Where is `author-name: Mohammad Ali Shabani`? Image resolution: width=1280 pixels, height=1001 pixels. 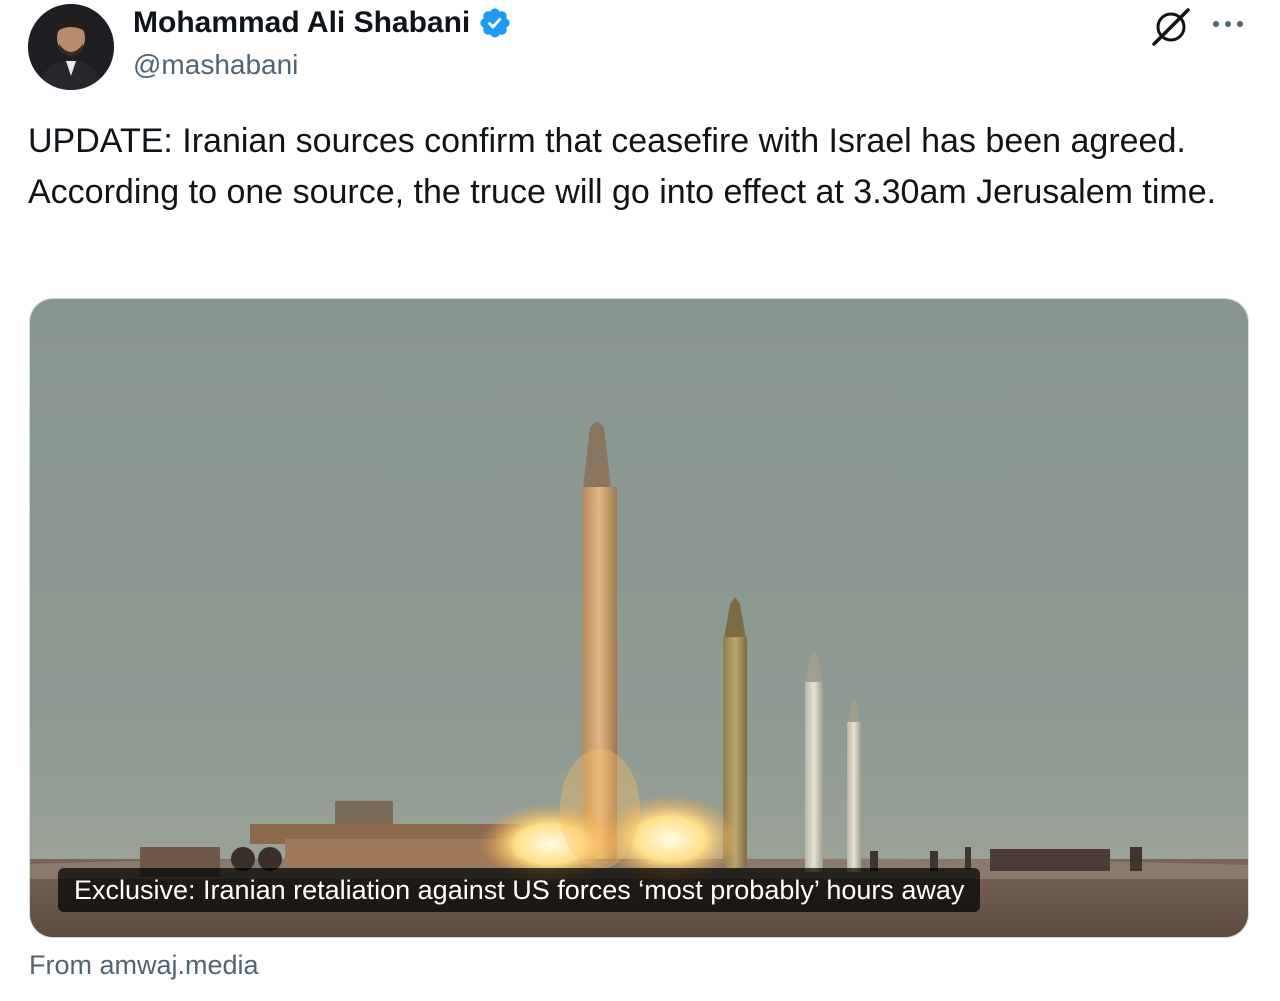 author-name: Mohammad Ali Shabani is located at coordinates (322, 23).